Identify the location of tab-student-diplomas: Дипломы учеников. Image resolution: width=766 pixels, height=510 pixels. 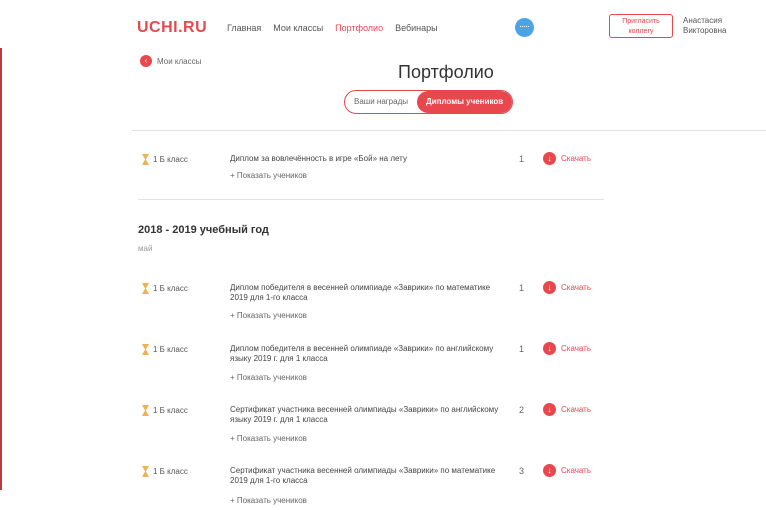
(465, 102).